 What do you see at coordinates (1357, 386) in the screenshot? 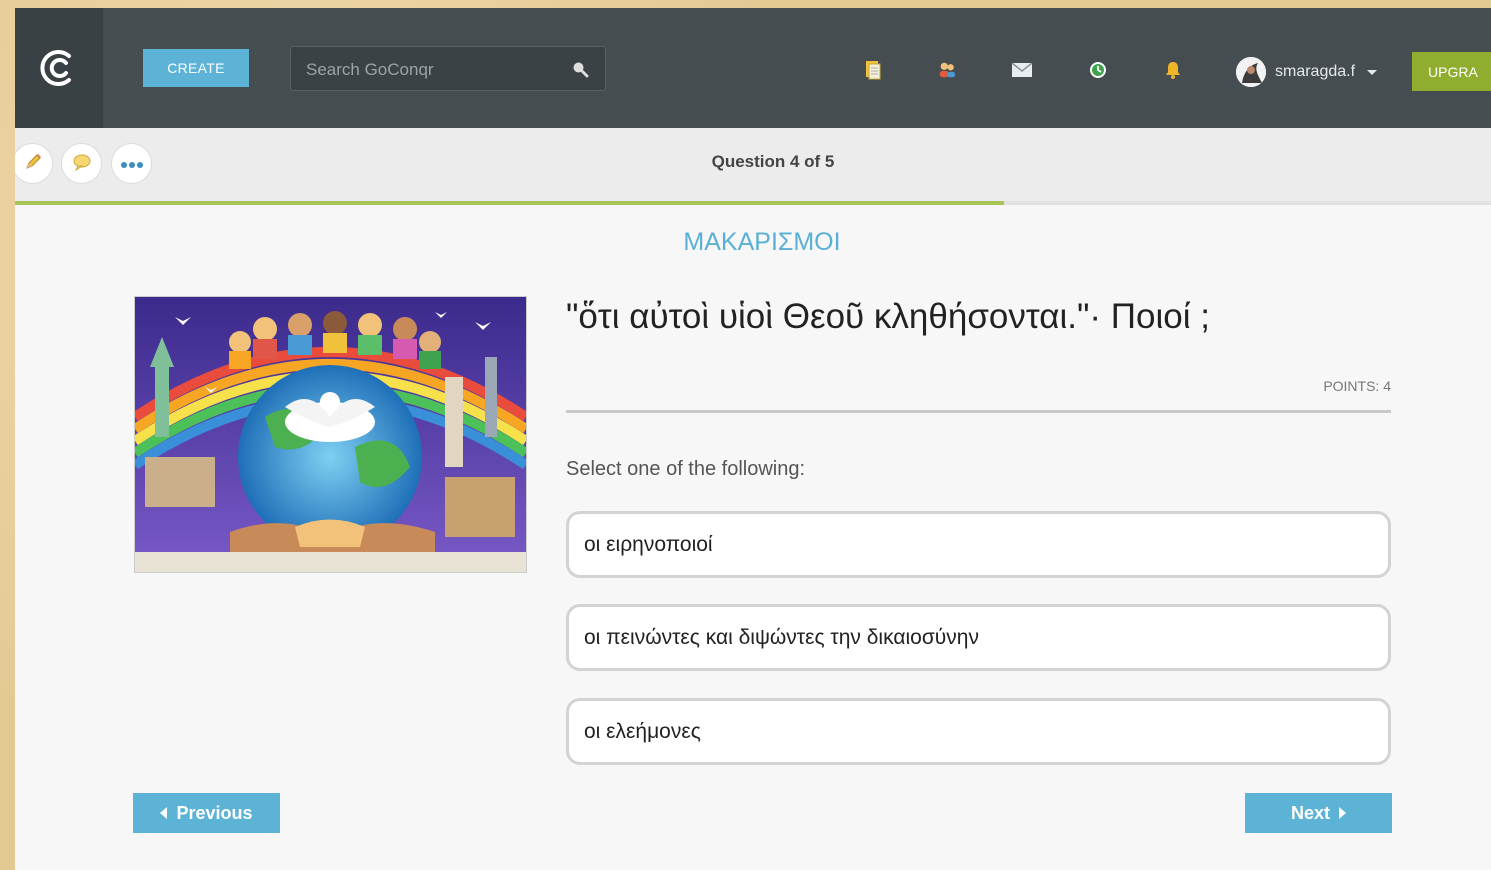
I see `points-label: POINTS: 4` at bounding box center [1357, 386].